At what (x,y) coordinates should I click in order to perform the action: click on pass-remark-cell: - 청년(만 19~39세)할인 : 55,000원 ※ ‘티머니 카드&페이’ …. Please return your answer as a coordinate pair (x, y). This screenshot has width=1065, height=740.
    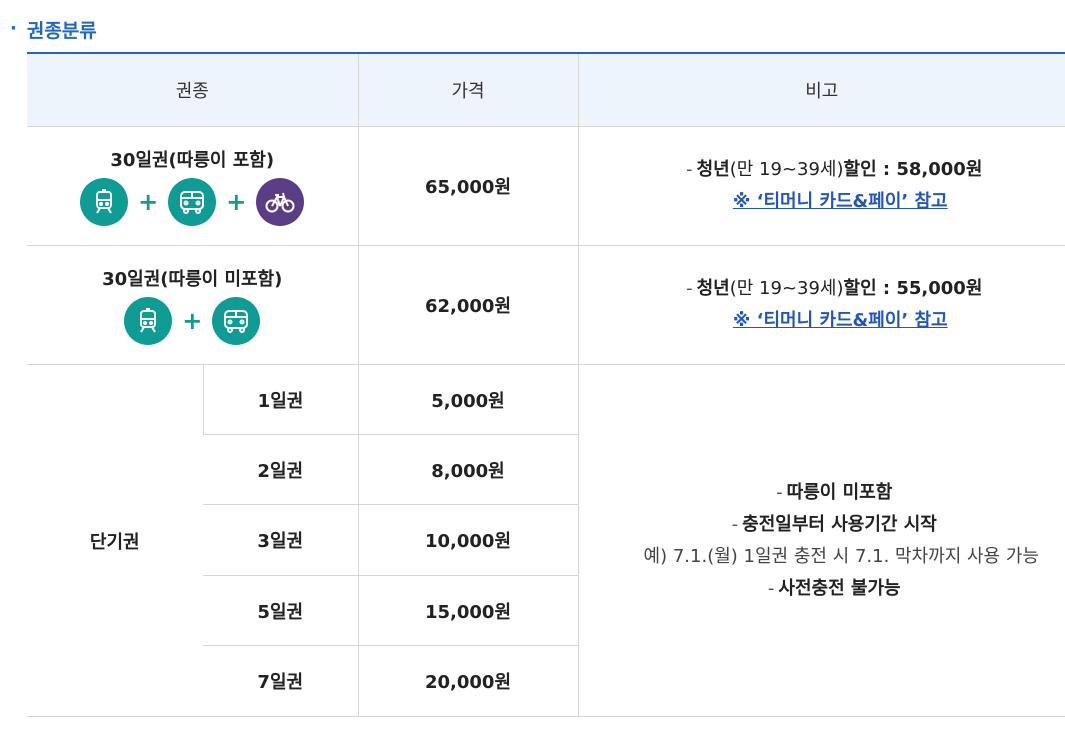
    Looking at the image, I should click on (821, 305).